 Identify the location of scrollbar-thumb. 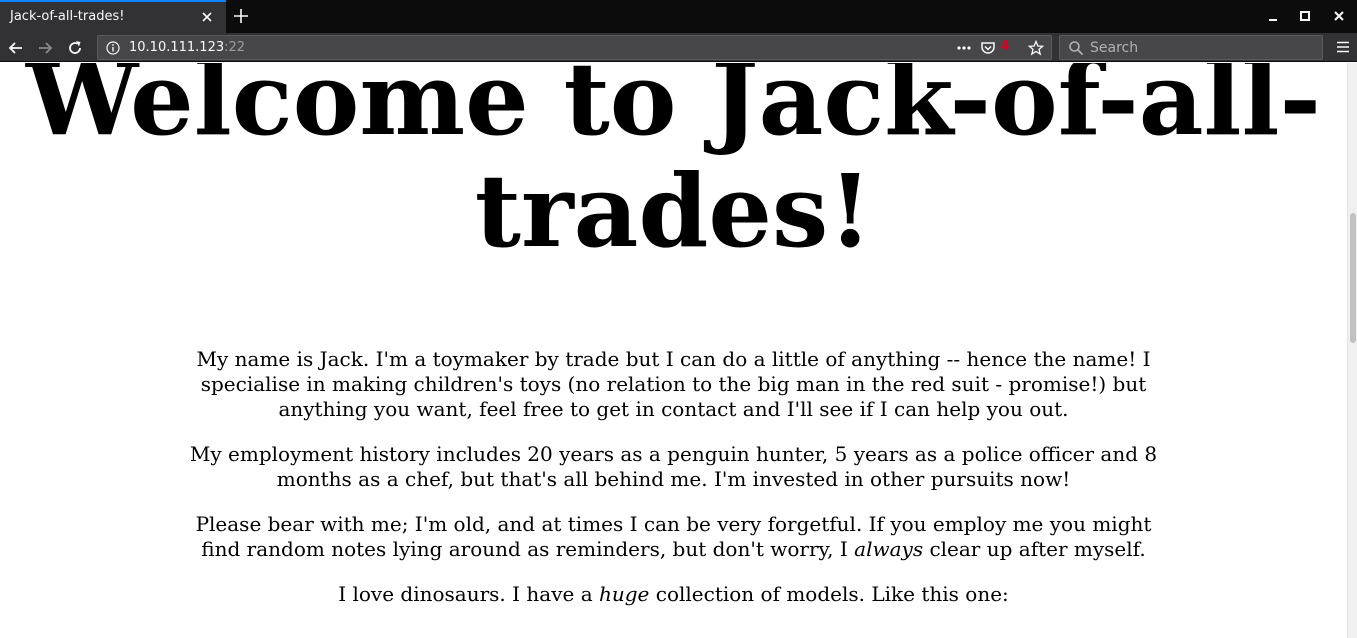
(1353, 278).